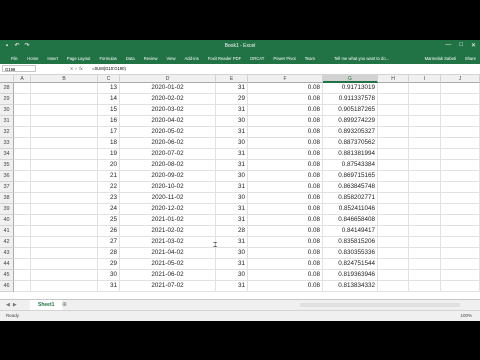 This screenshot has height=360, width=480. I want to click on cell-d: 2021-07-02, so click(168, 286).